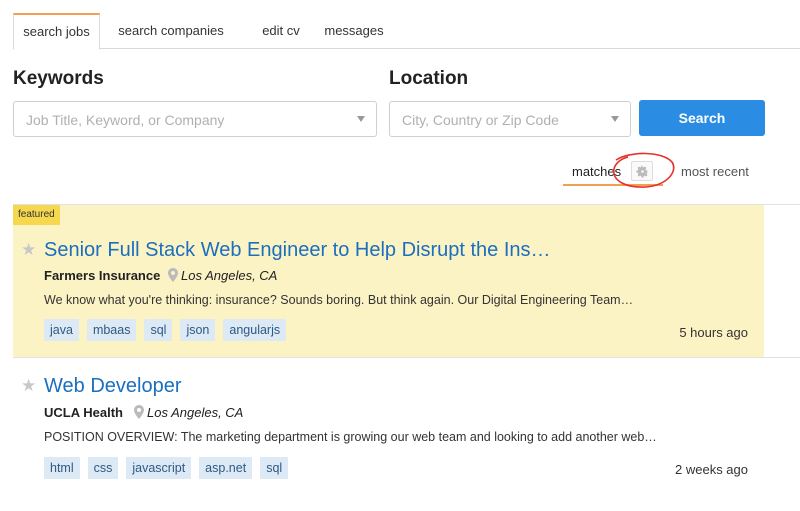 The image size is (800, 511). What do you see at coordinates (83, 412) in the screenshot?
I see `company-name: UCLA Health` at bounding box center [83, 412].